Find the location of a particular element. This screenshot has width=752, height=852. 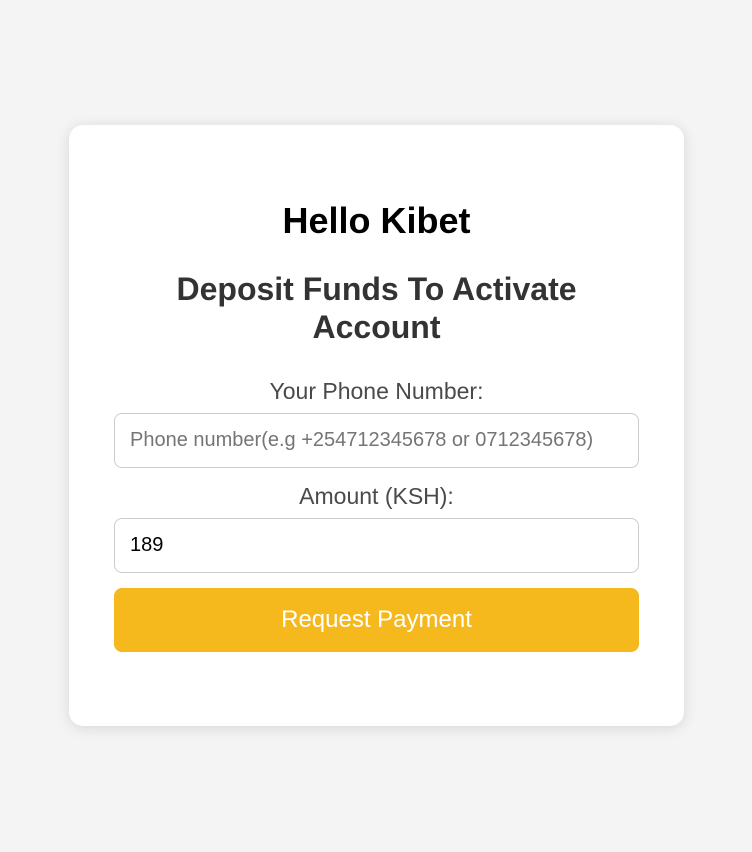

request-payment-button: Request Payment is located at coordinates (376, 620).